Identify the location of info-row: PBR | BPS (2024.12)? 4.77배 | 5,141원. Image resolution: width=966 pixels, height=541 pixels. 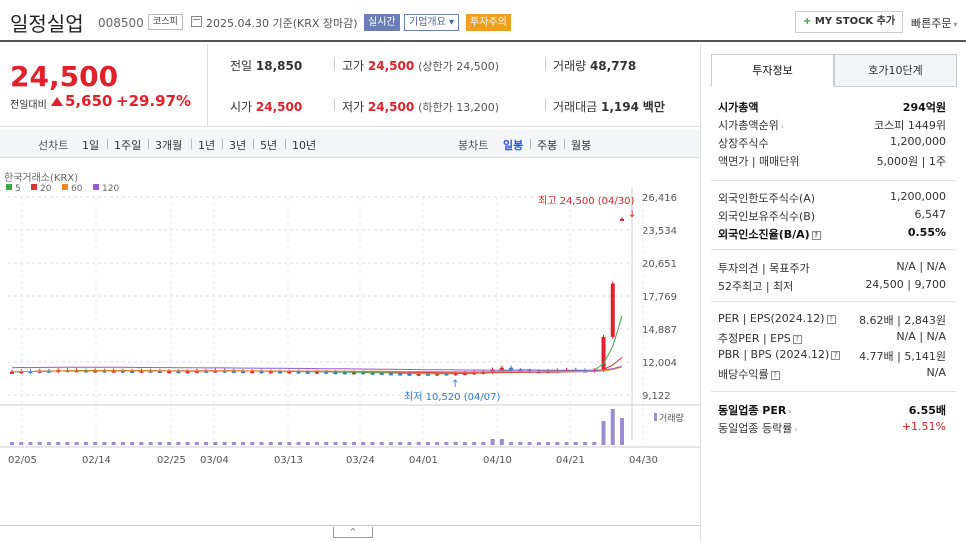
(832, 357).